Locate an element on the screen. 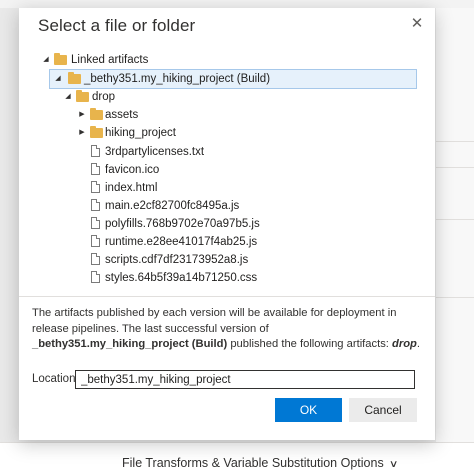 This screenshot has width=474, height=471. description-text: published the following artifacts: is located at coordinates (310, 344).